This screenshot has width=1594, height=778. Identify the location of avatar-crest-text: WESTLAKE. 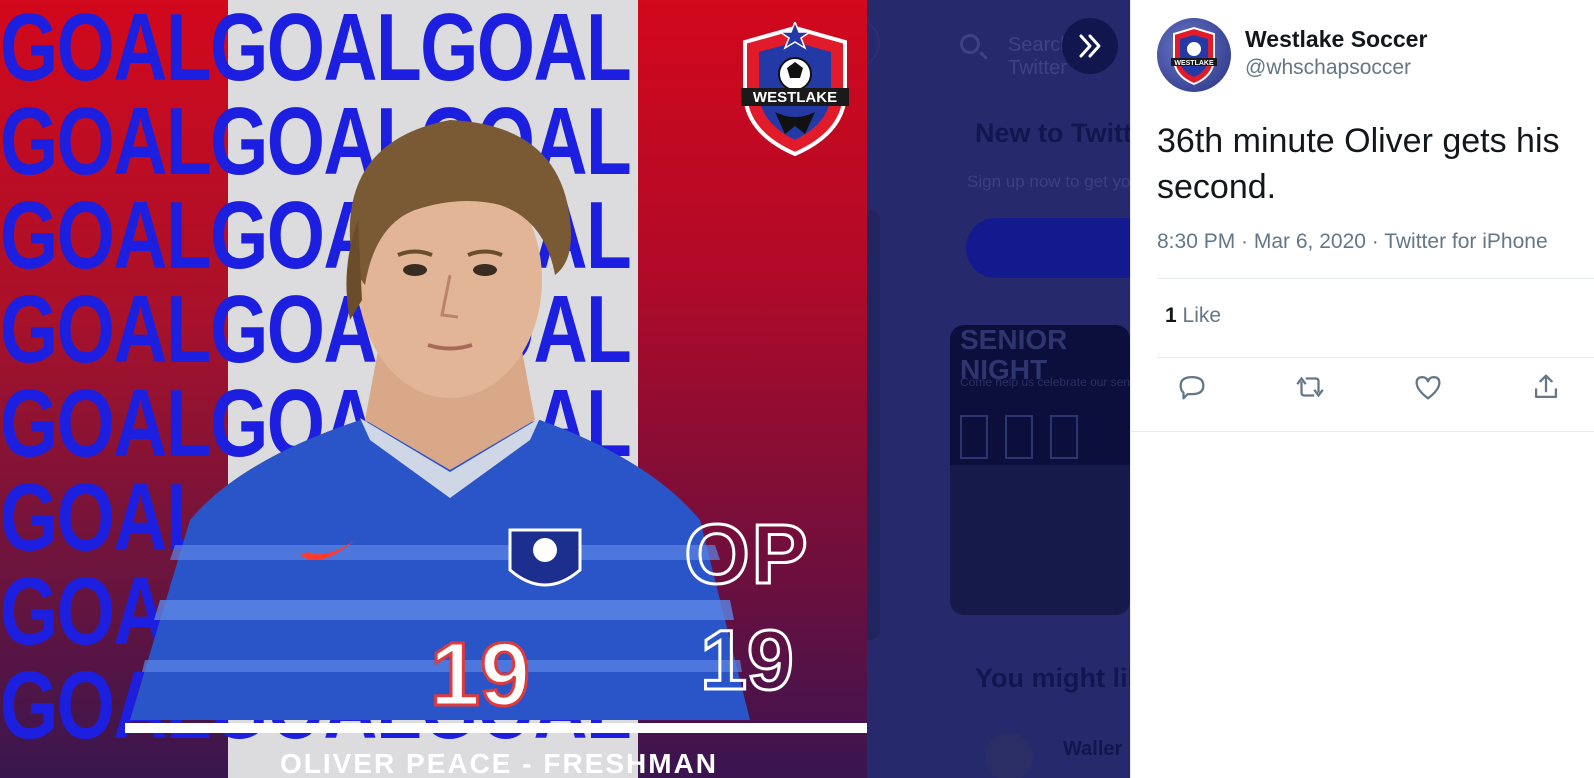
(1194, 63).